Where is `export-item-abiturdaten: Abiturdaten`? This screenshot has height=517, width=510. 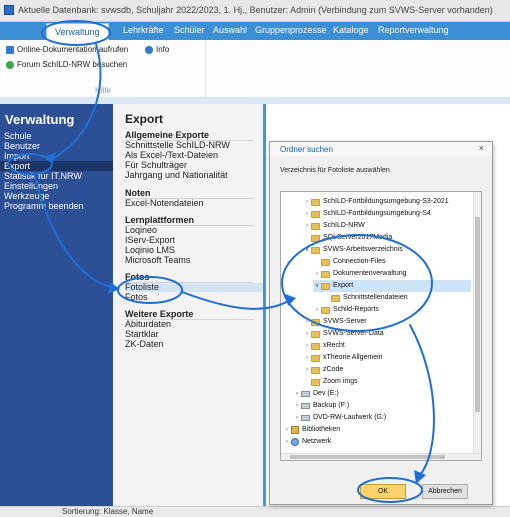 export-item-abiturdaten: Abiturdaten is located at coordinates (194, 324).